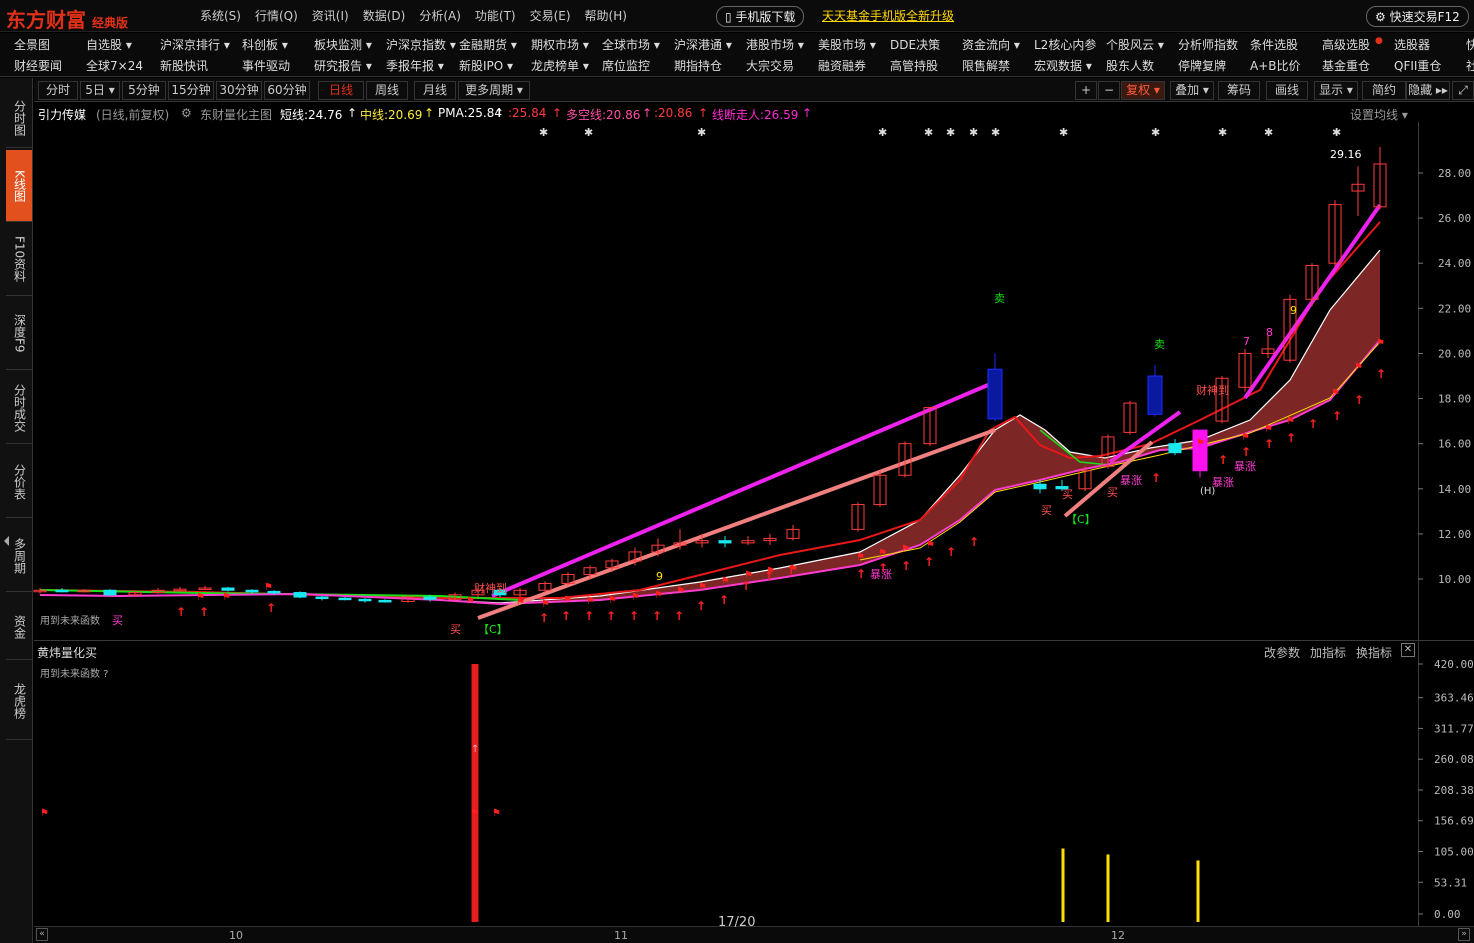 The image size is (1474, 943). Describe the element at coordinates (1454, 664) in the screenshot. I see `indicator-tick-label: 420.00` at that location.